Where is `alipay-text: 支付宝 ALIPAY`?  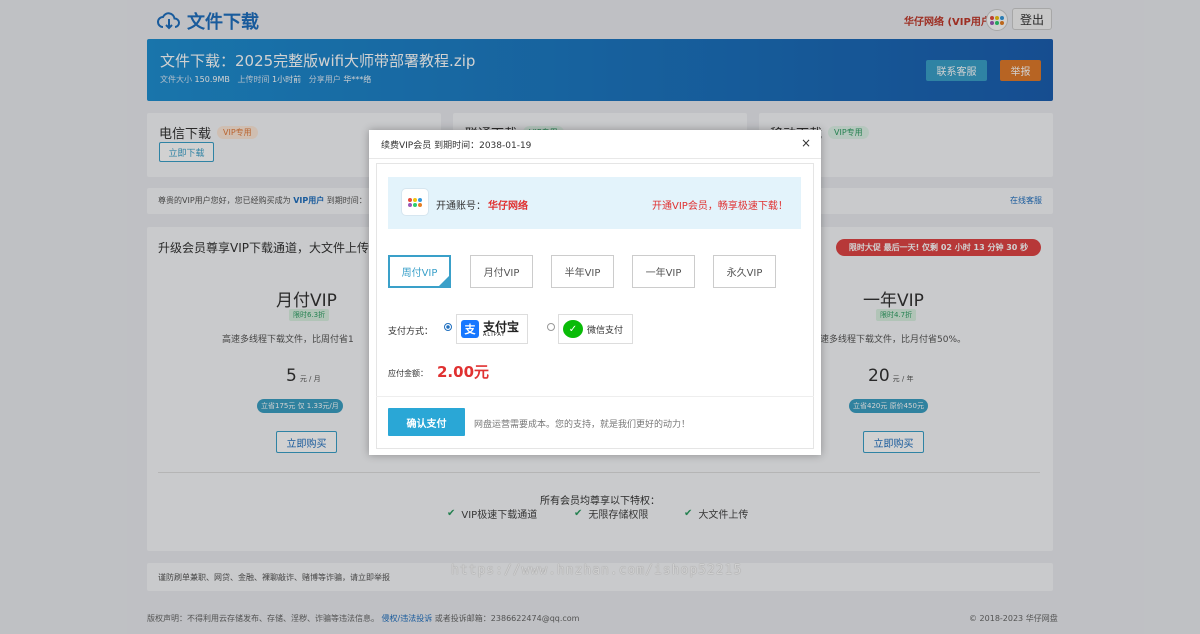
alipay-text: 支付宝 ALIPAY is located at coordinates (501, 329).